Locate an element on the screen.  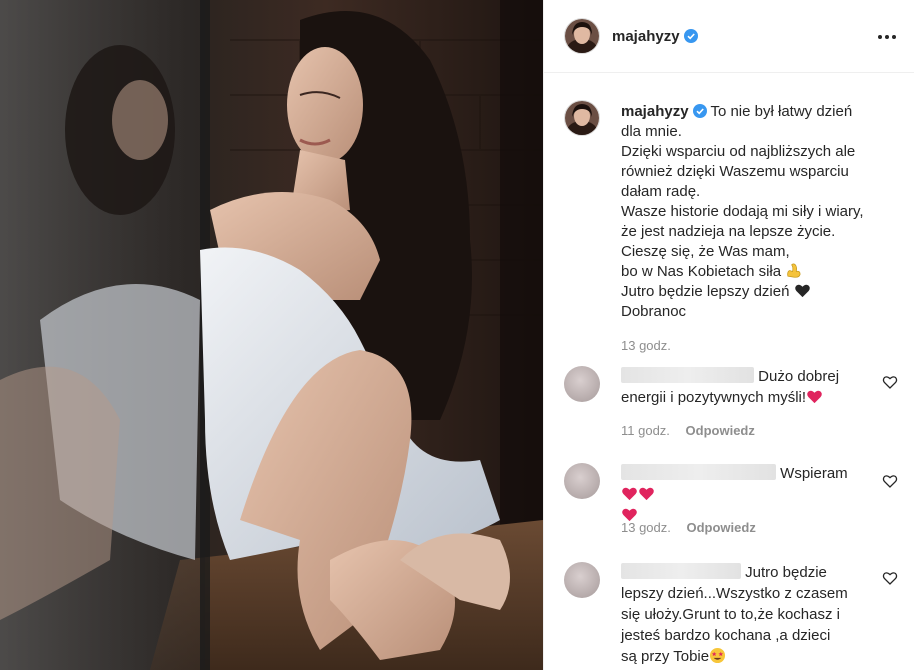
comment-meta: 11 godz. Odpowiedz is located at coordinates (688, 430).